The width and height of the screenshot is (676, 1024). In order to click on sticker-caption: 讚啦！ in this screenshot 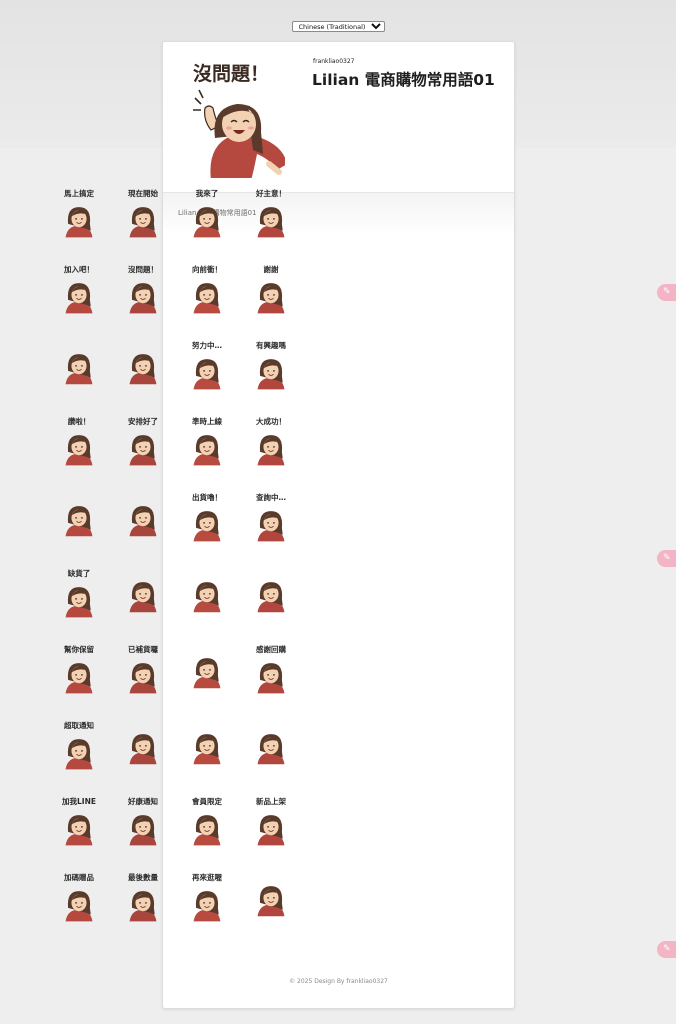, I will do `click(79, 421)`.